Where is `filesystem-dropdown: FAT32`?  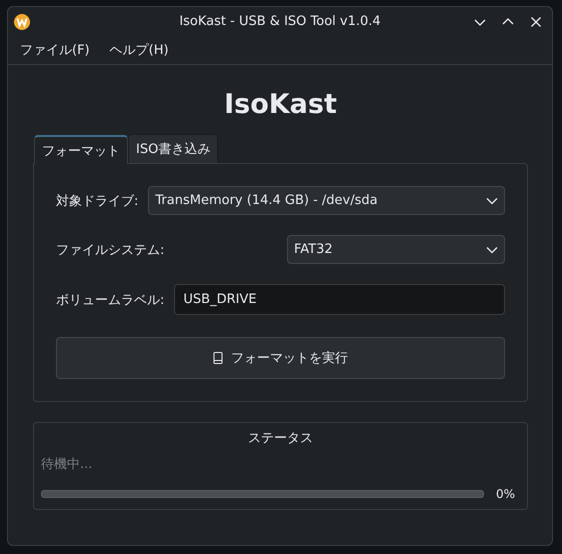 filesystem-dropdown: FAT32 is located at coordinates (396, 249).